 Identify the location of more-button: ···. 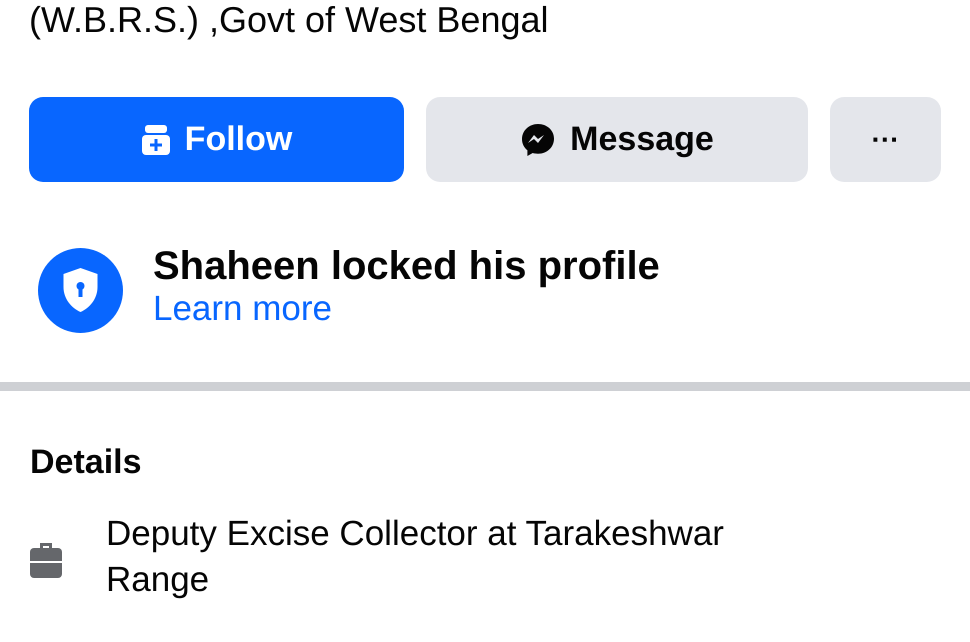
(885, 139).